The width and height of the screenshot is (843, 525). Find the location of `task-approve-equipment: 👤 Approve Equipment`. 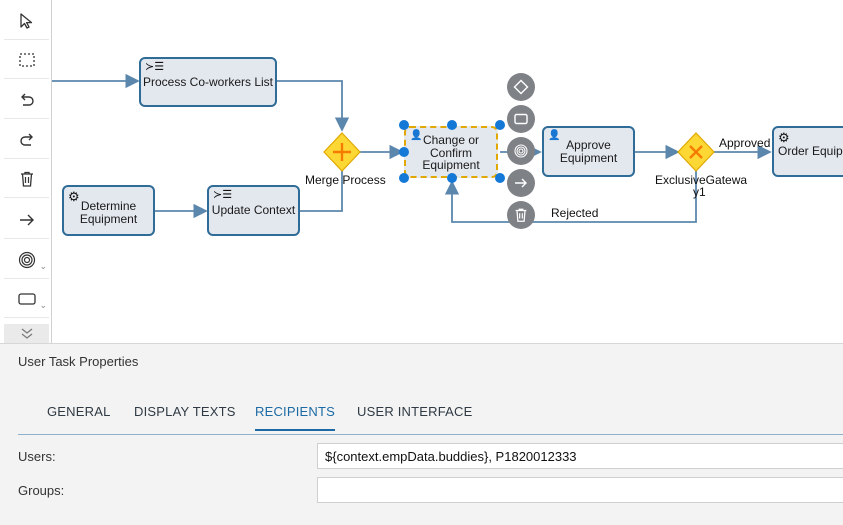

task-approve-equipment: 👤 Approve Equipment is located at coordinates (588, 151).